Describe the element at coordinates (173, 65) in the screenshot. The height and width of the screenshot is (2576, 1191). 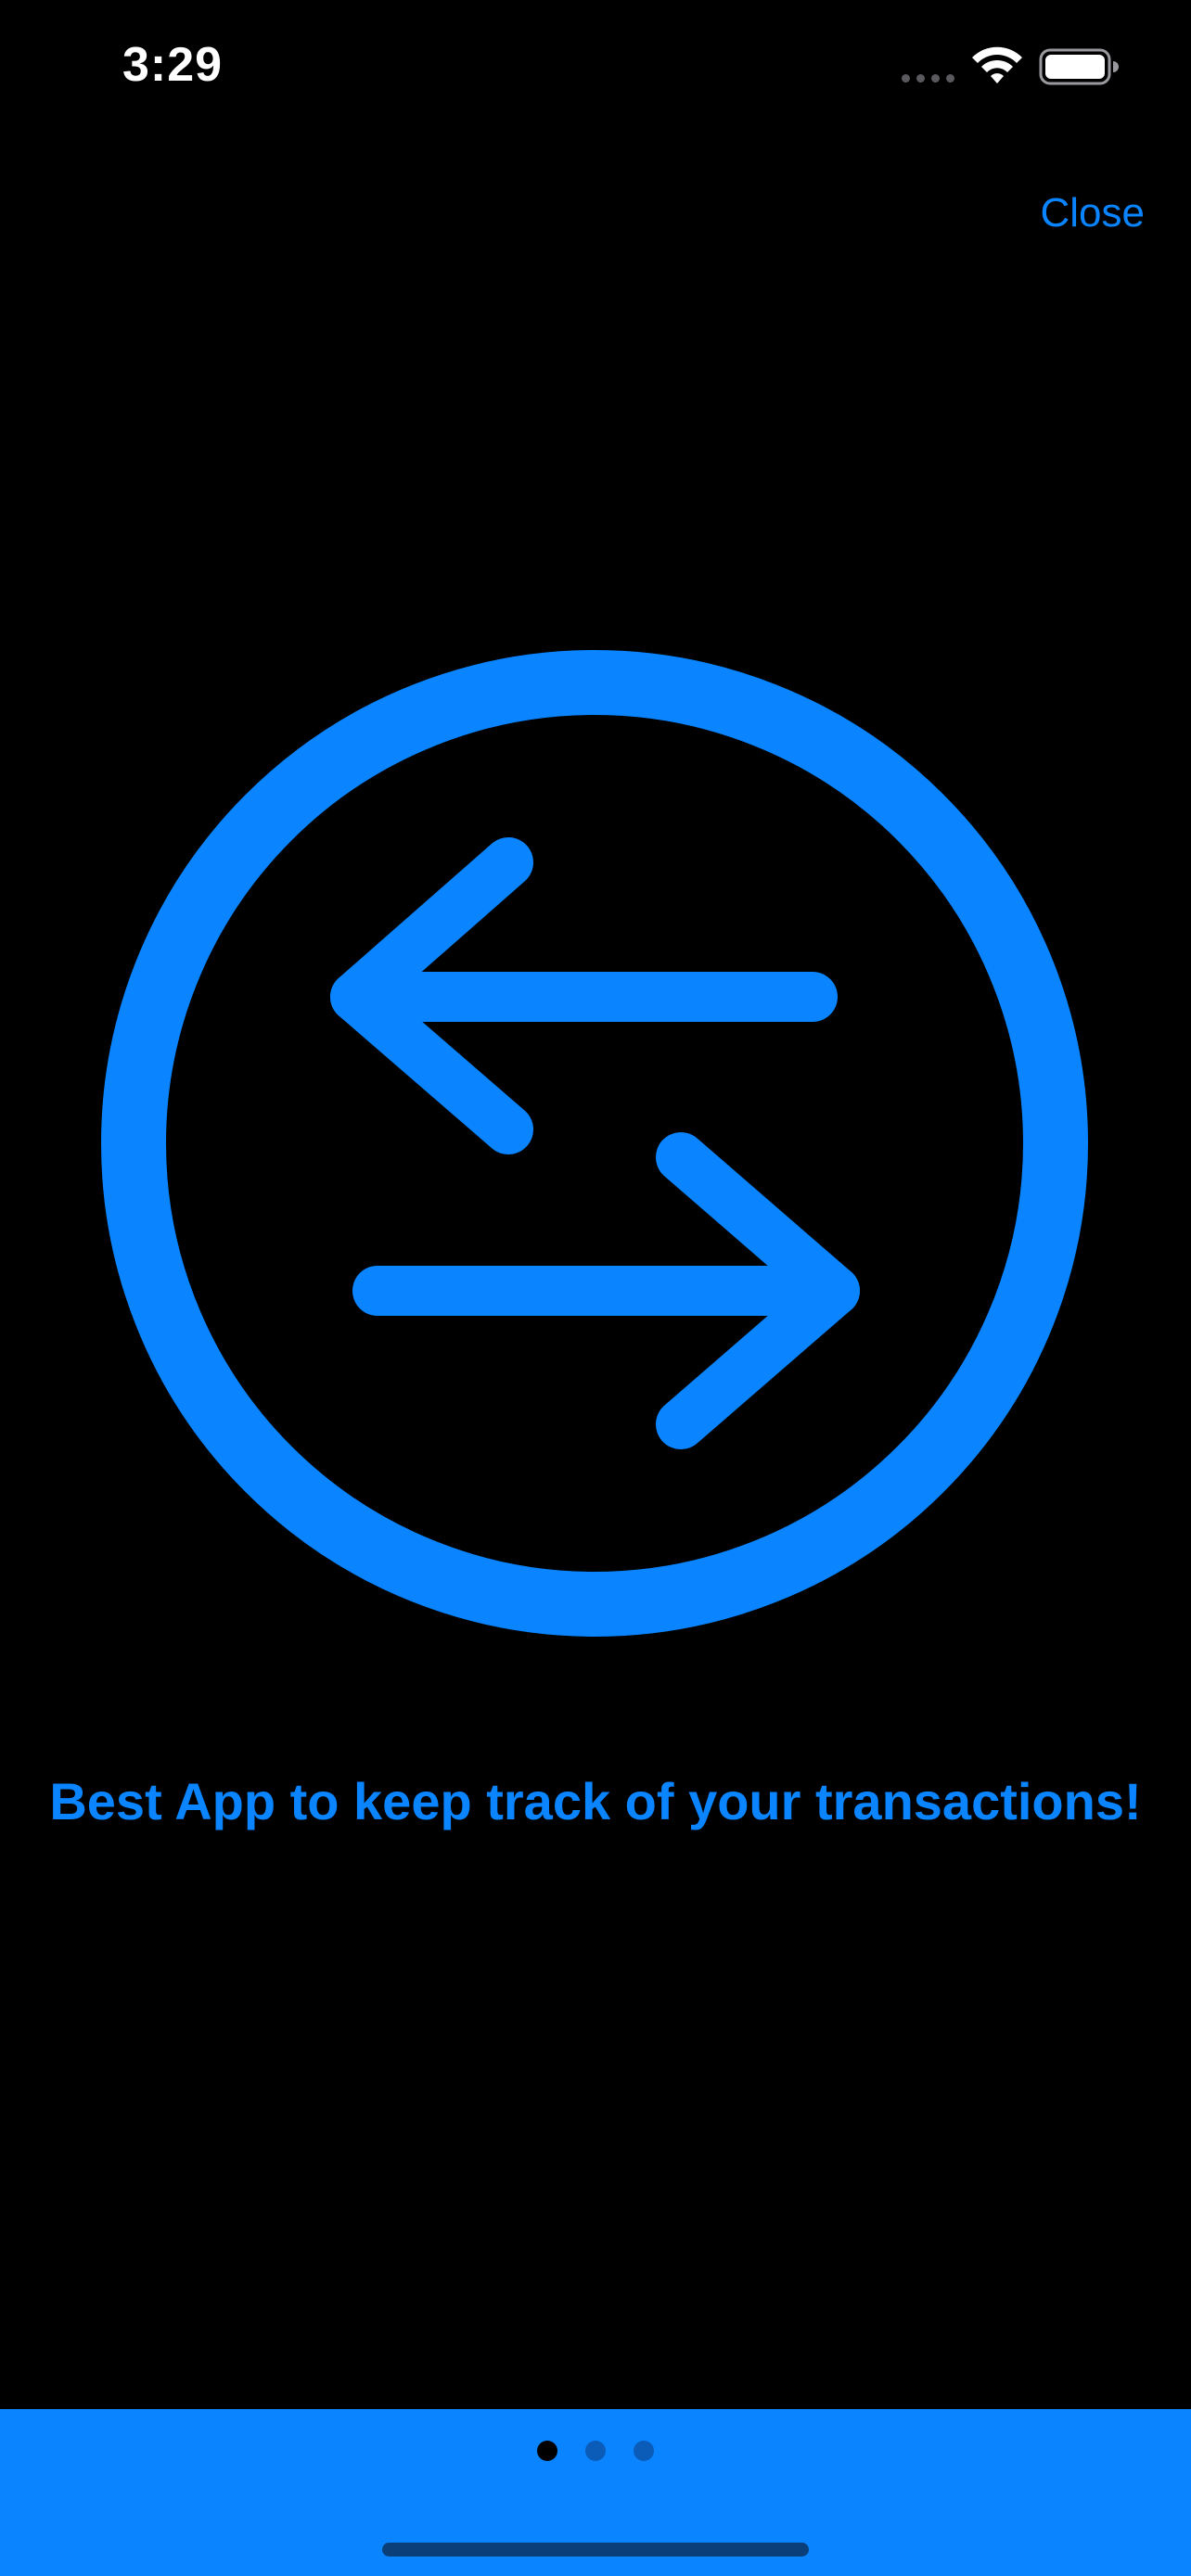
I see `status-time: 3:29` at that location.